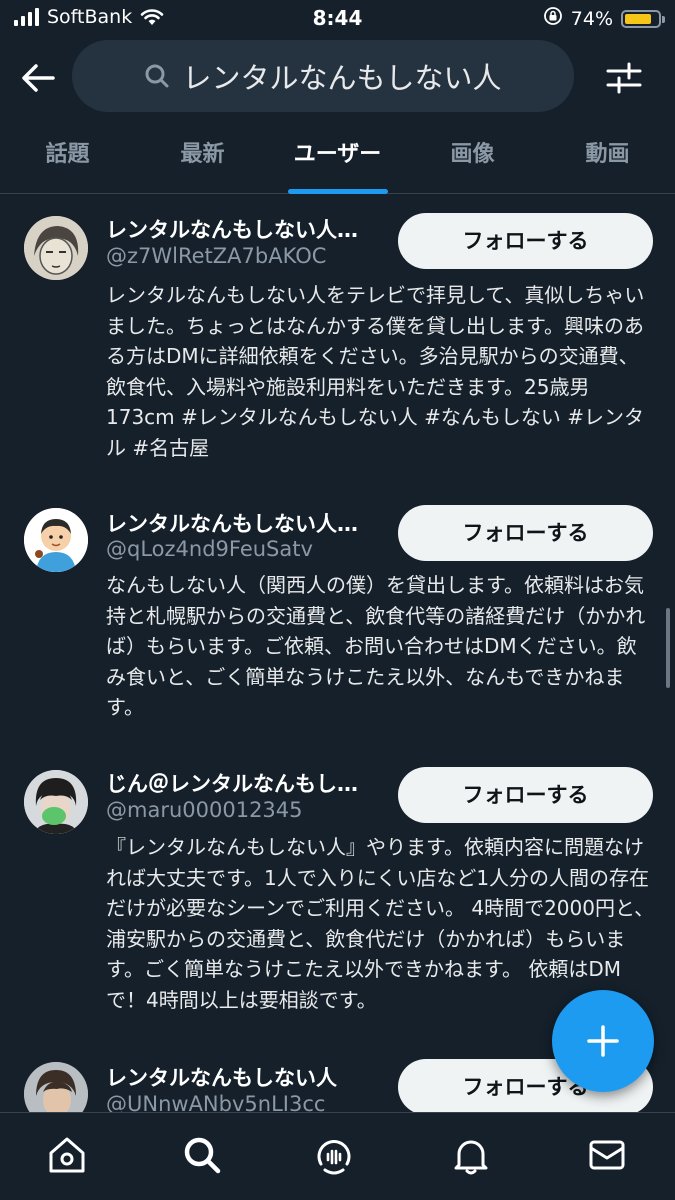 The height and width of the screenshot is (1200, 675). What do you see at coordinates (204, 810) in the screenshot?
I see `user-handle: @maru000012345` at bounding box center [204, 810].